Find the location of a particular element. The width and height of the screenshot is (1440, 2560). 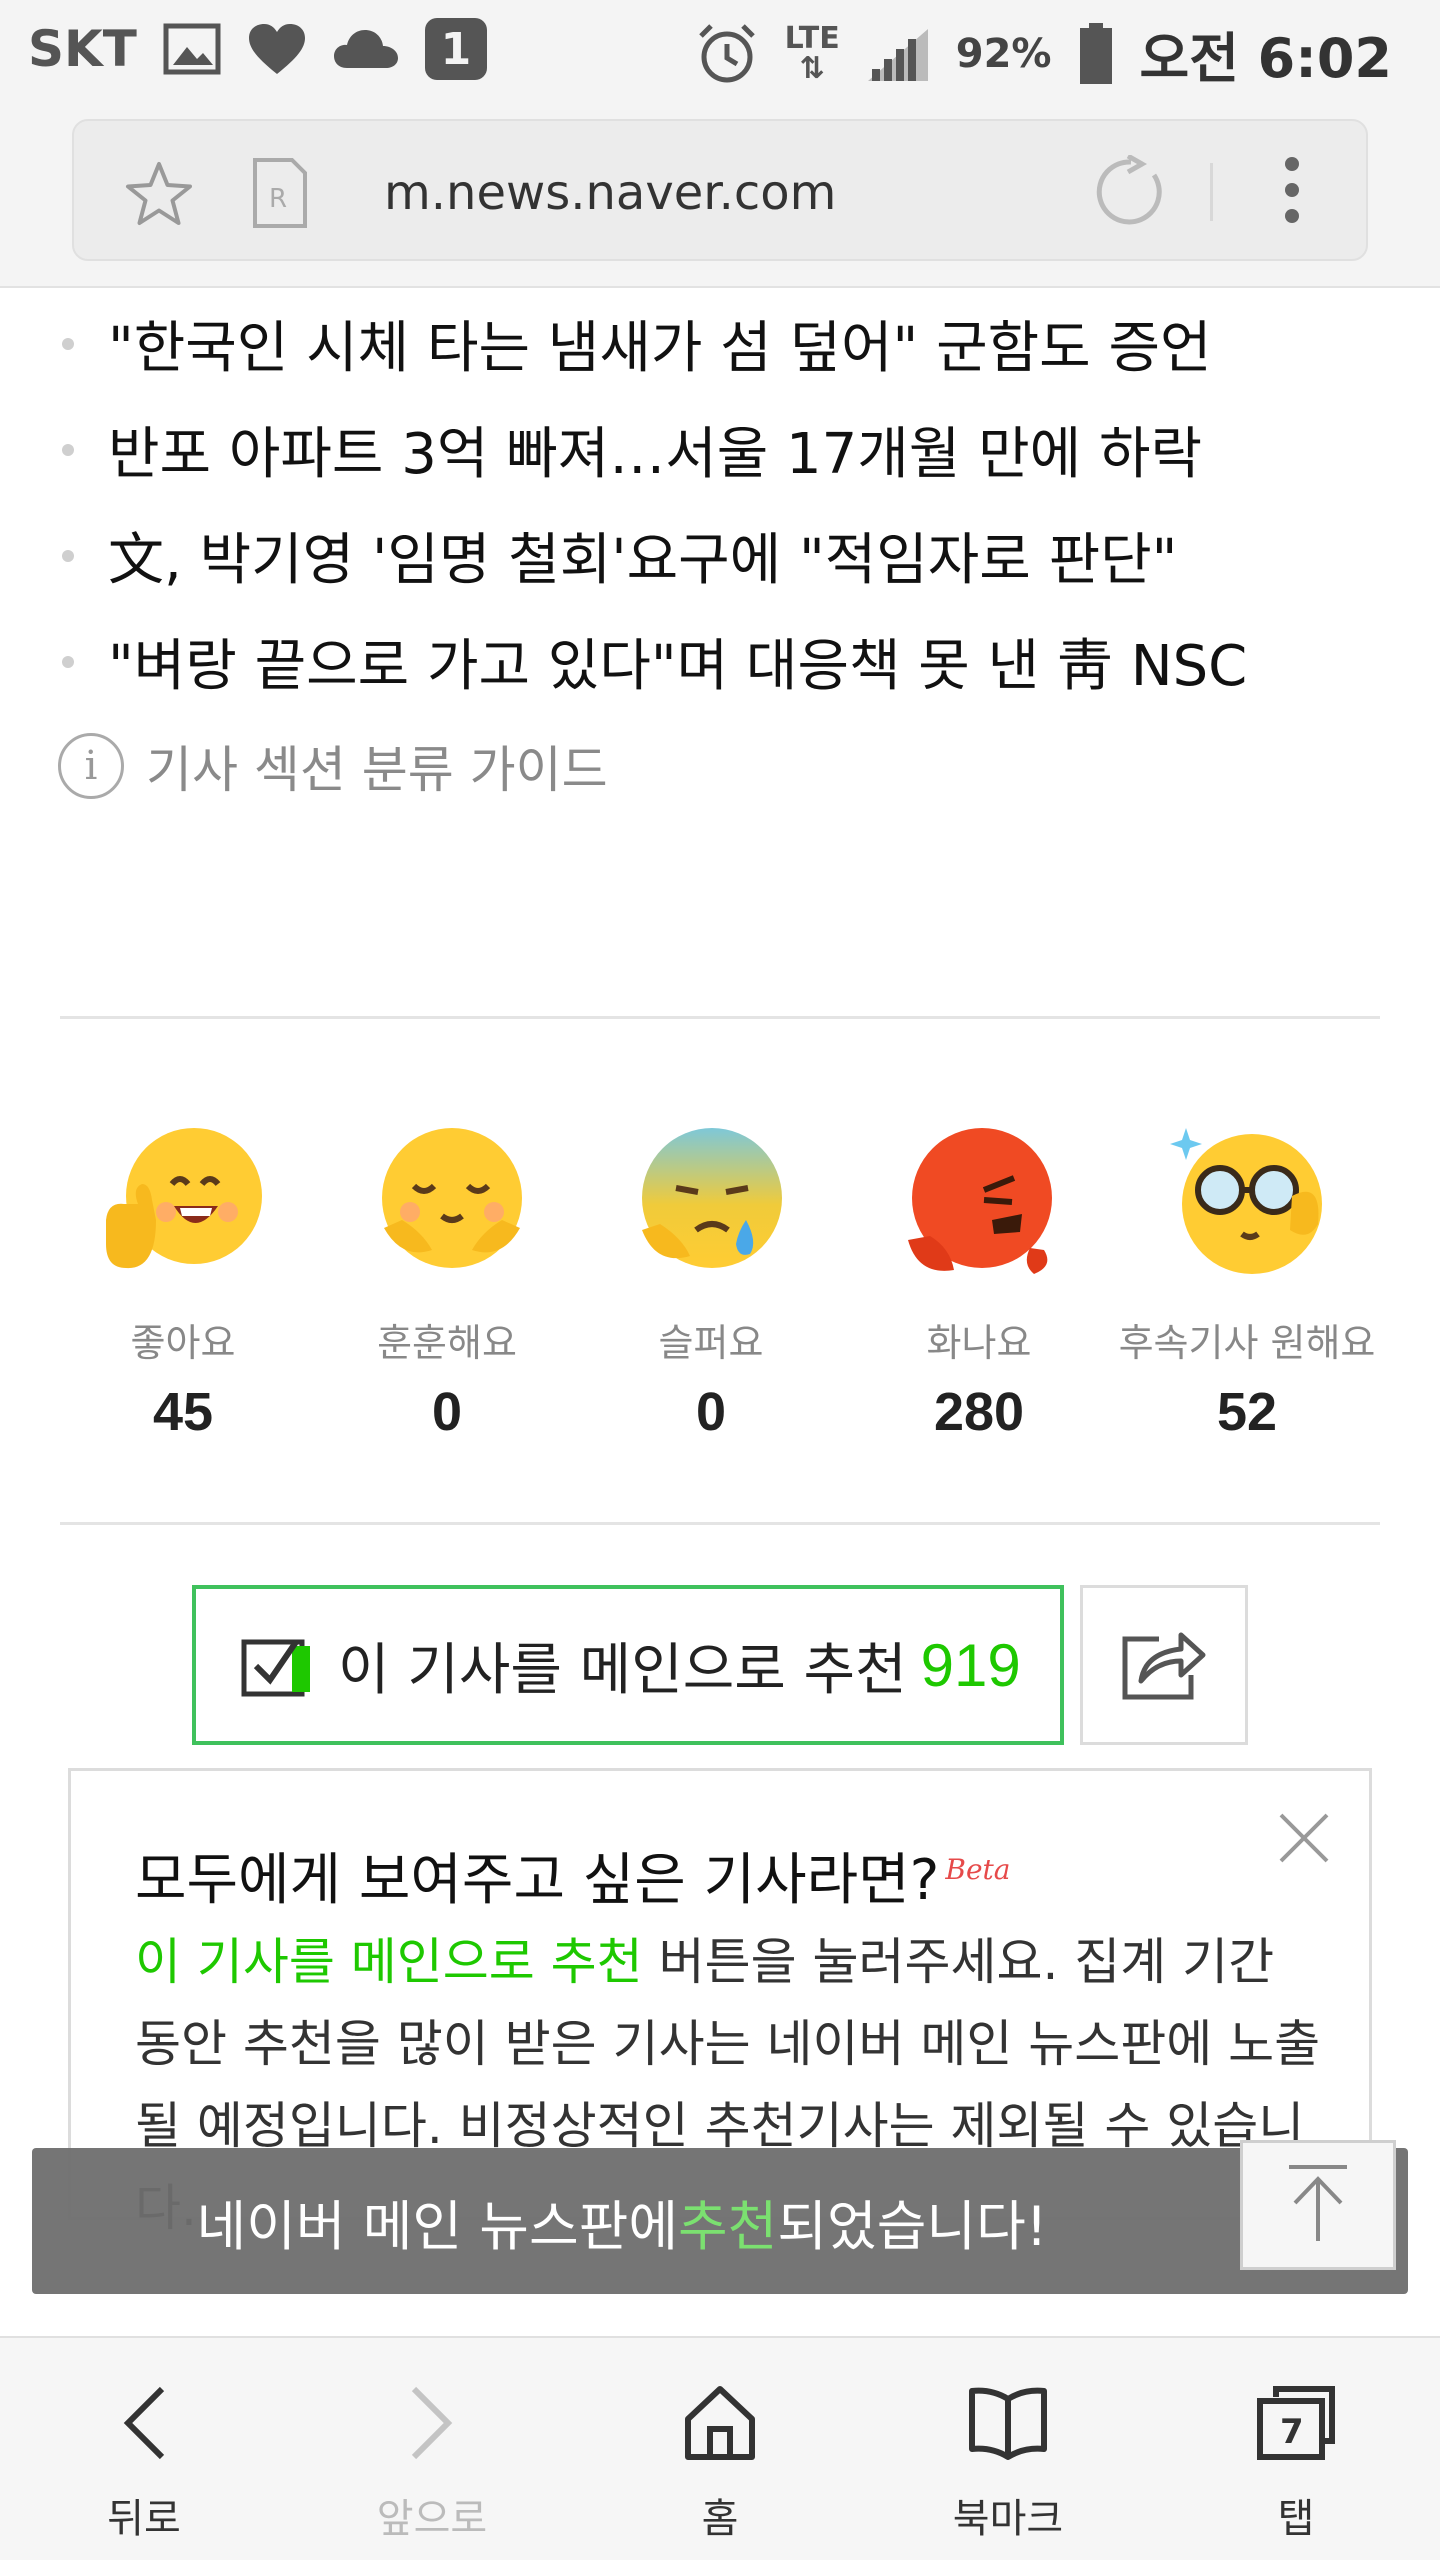

nav-forward: 앞으로 is located at coordinates (432, 2449).